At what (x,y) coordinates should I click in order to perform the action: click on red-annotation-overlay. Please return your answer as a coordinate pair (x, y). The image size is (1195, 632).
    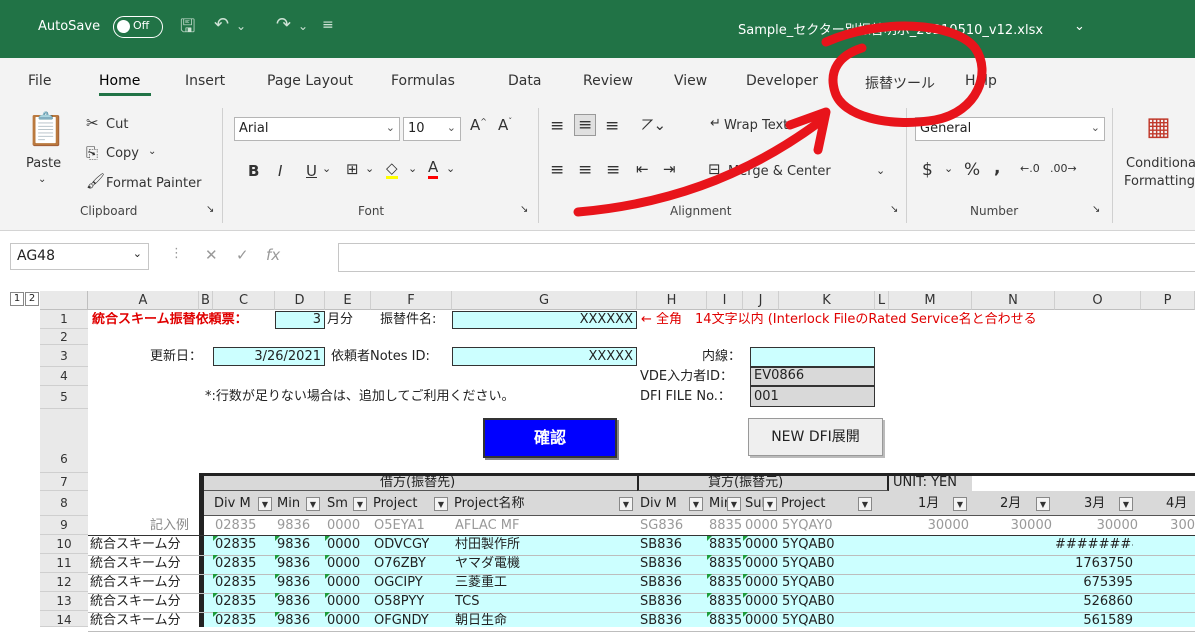
    Looking at the image, I should click on (780, 119).